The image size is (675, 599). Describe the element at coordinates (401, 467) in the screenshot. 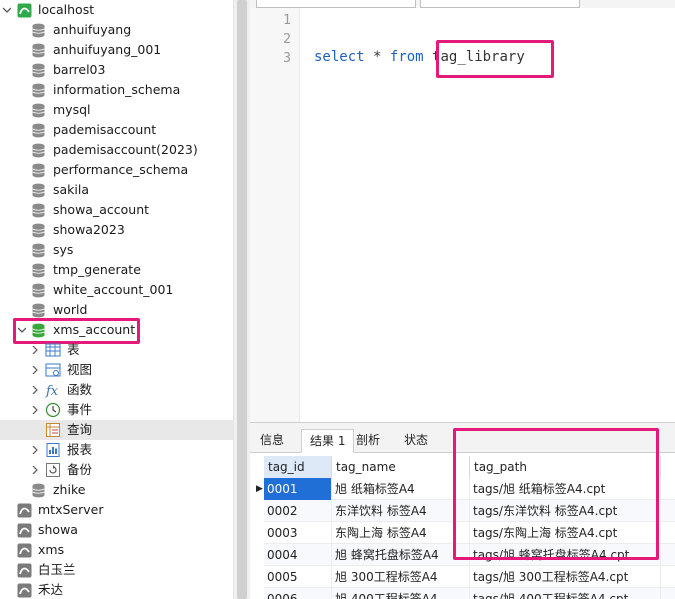

I see `column-header-tag-name: tag_name` at that location.